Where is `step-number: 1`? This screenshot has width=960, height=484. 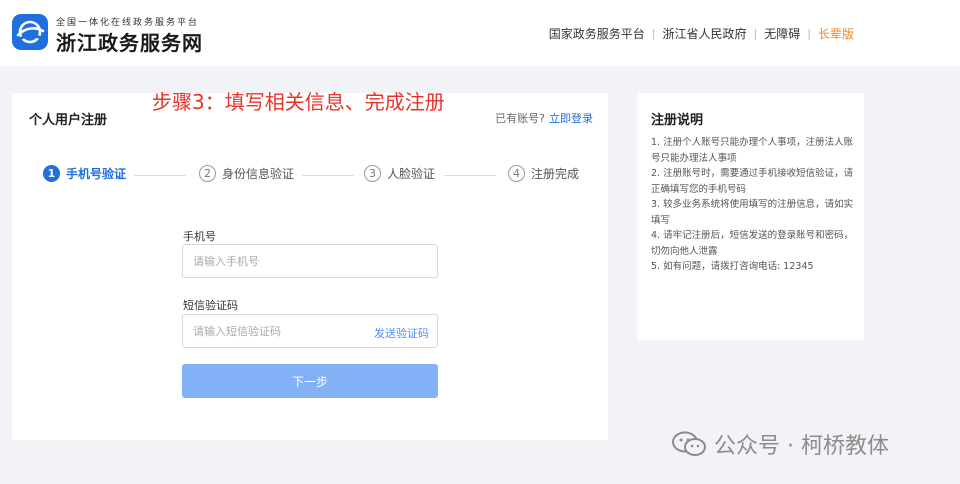
step-number: 1 is located at coordinates (51, 173).